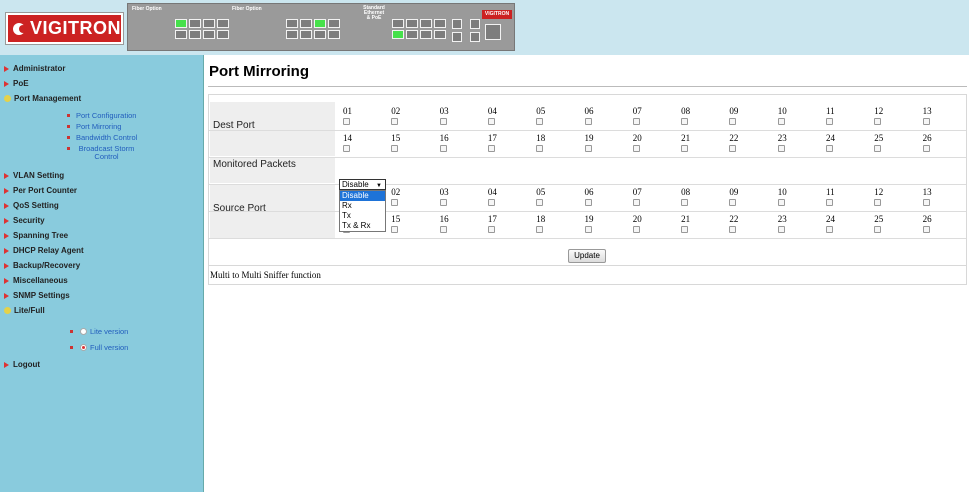 The height and width of the screenshot is (492, 969). I want to click on port-cell: 03, so click(461, 196).